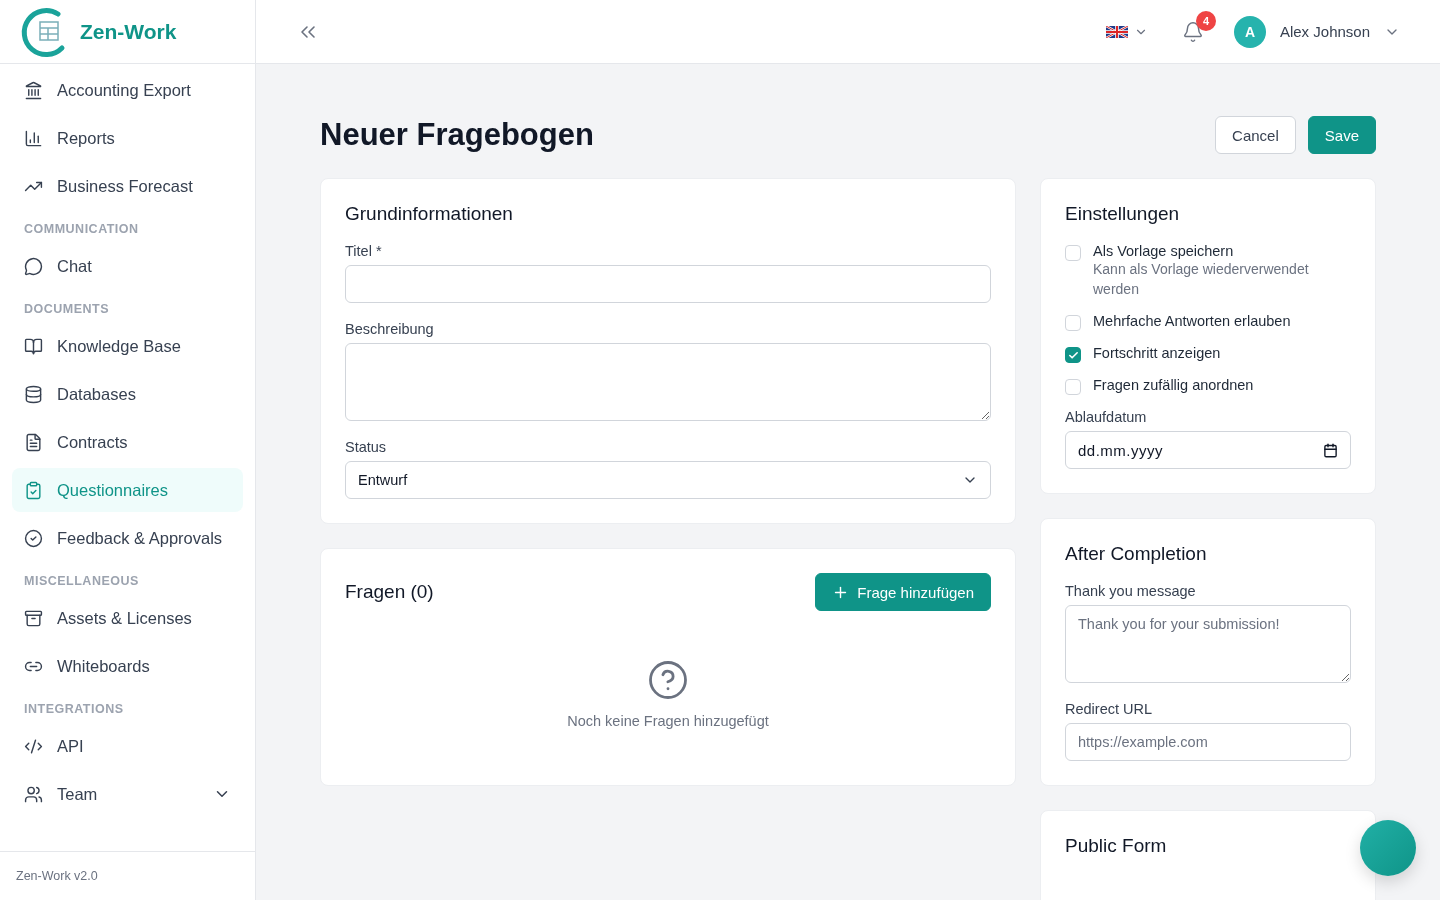 Image resolution: width=1440 pixels, height=900 pixels. Describe the element at coordinates (390, 329) in the screenshot. I see `field-label: Beschreibung` at that location.